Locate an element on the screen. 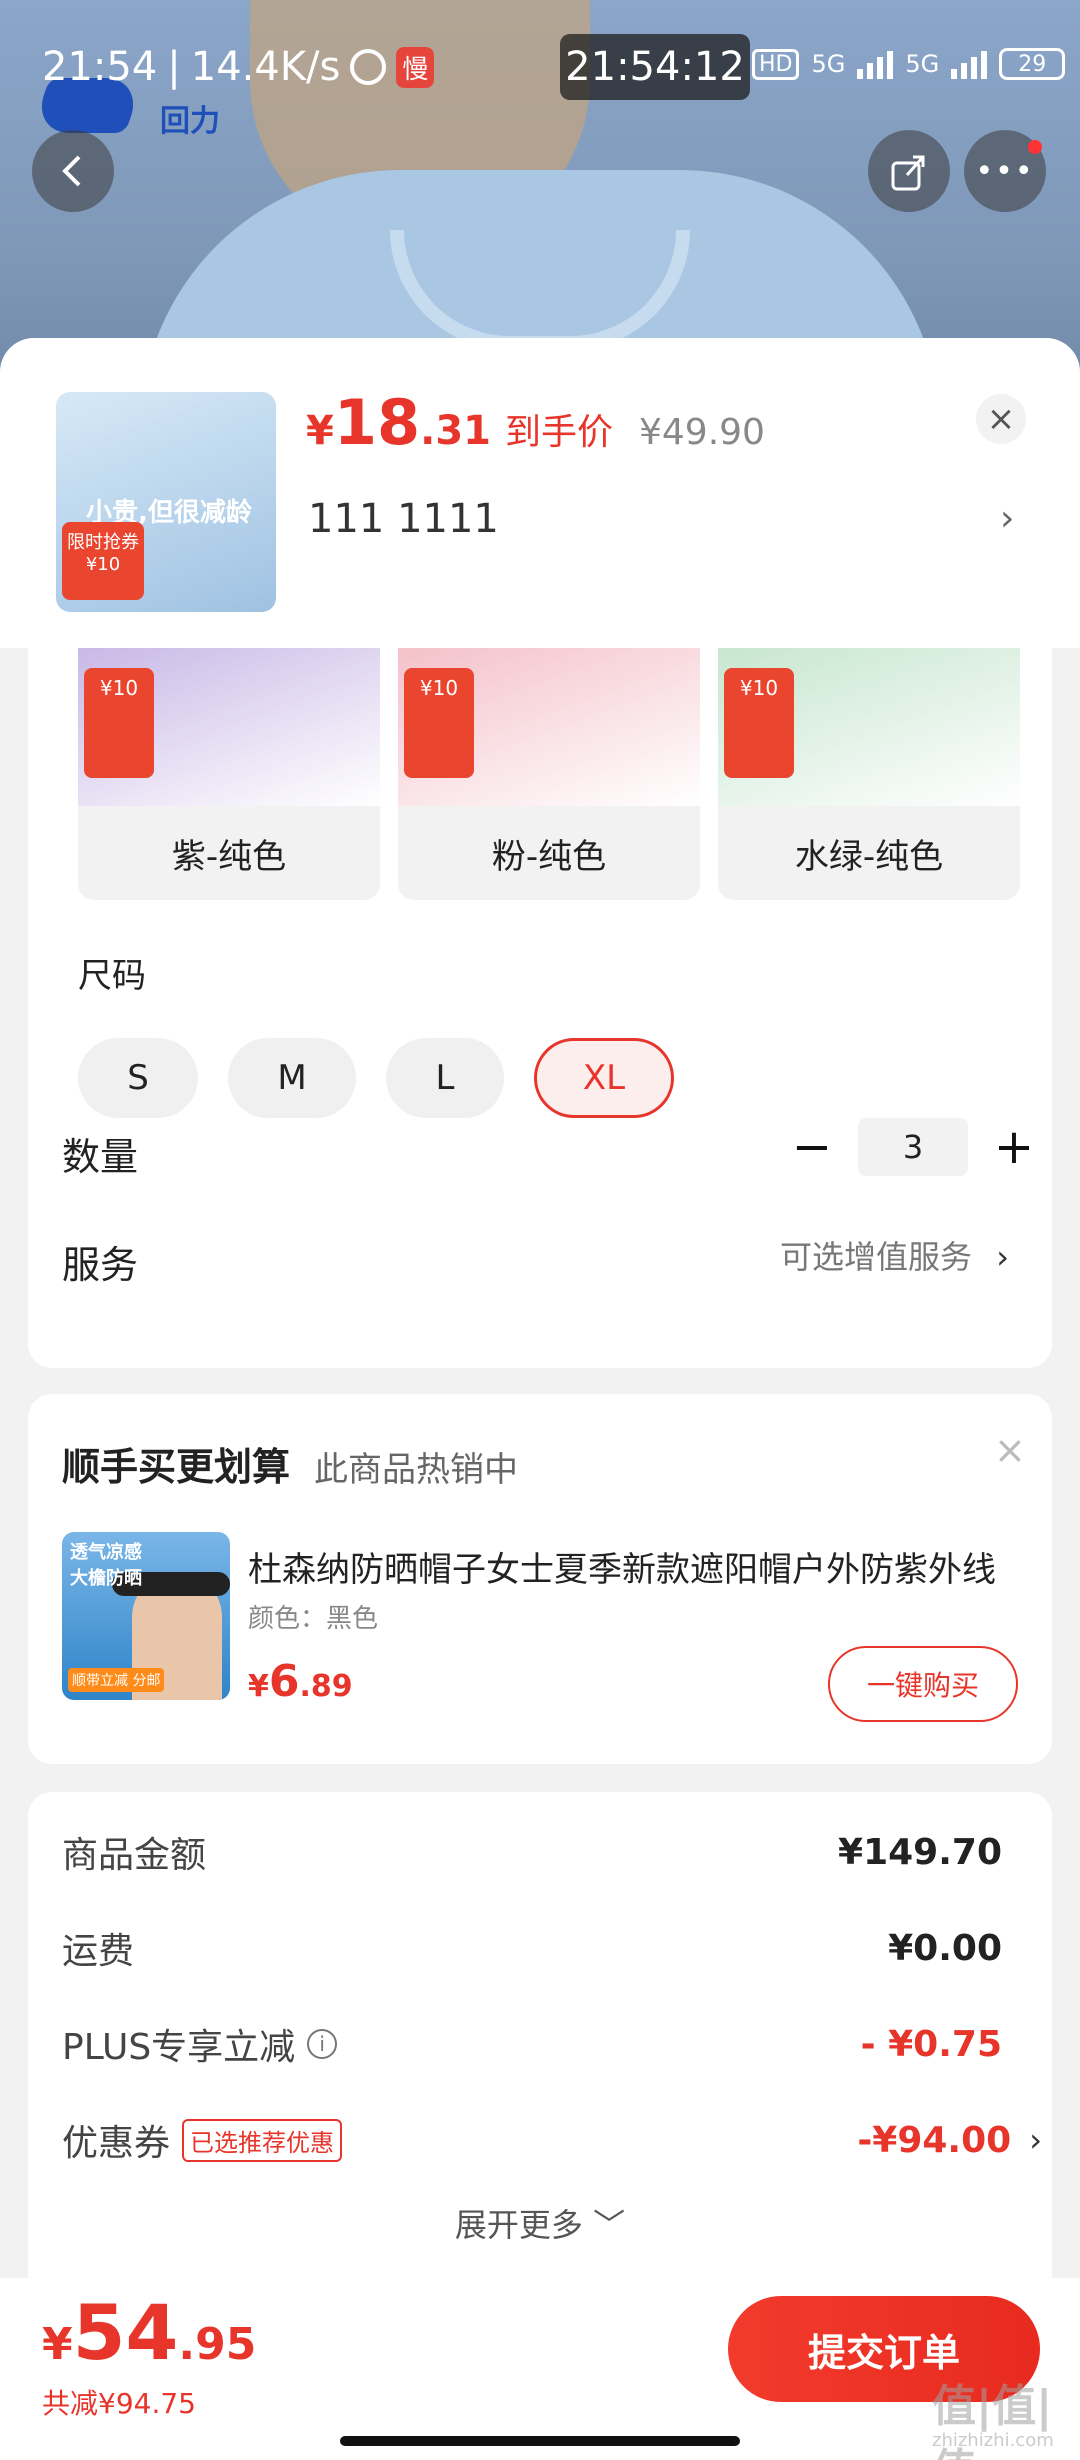  color-option-label: 紫-纯色 is located at coordinates (229, 856).